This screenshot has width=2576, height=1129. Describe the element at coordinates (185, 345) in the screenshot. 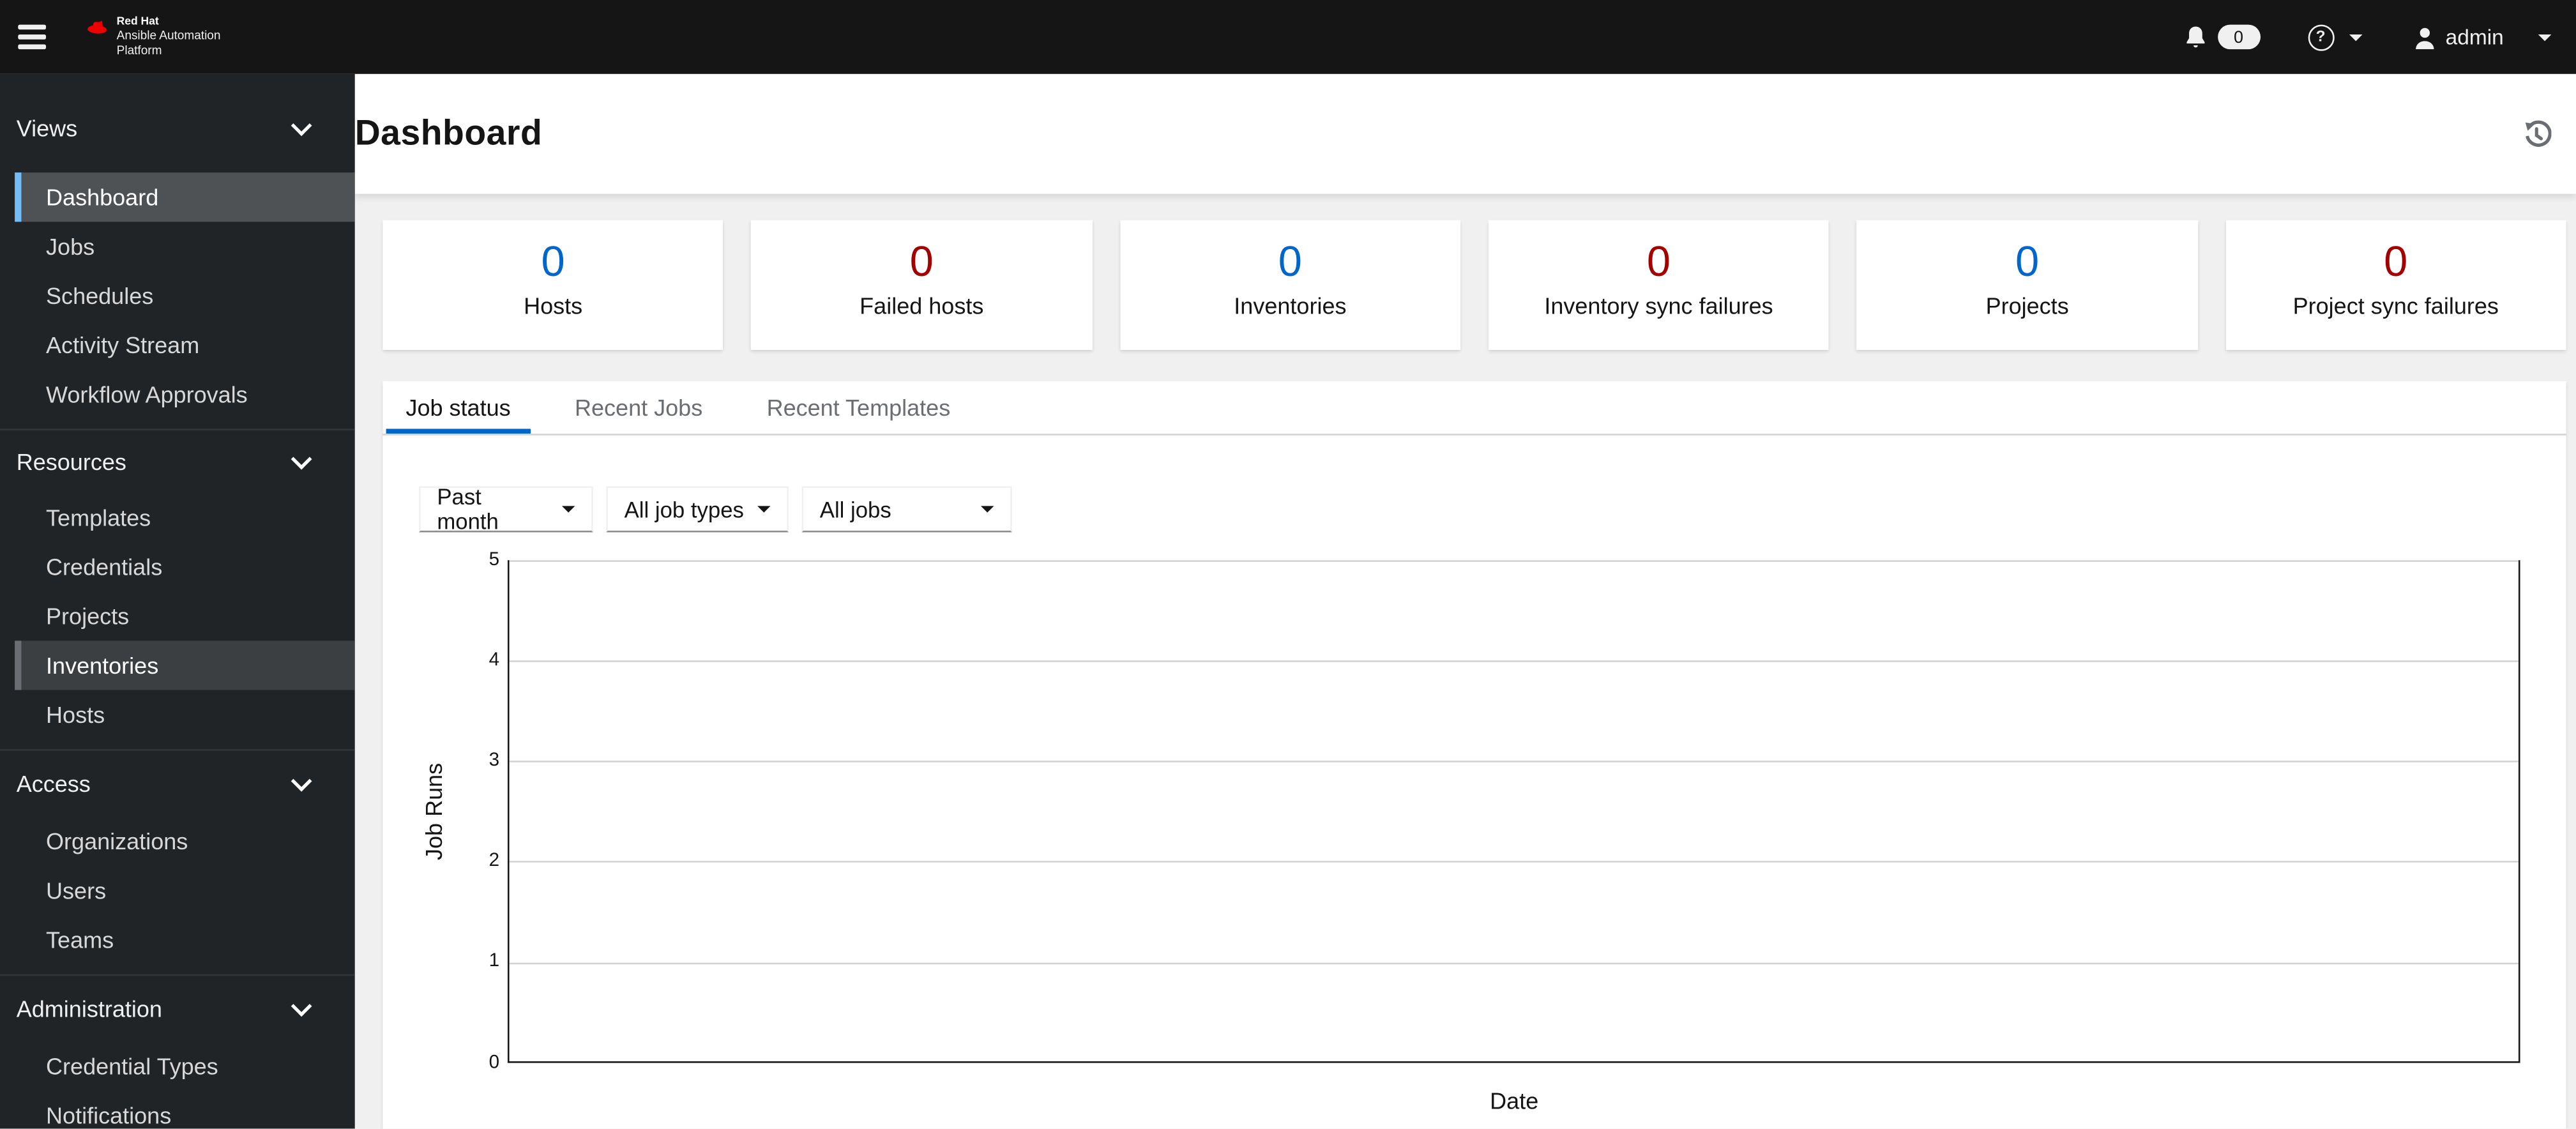

I see `sidebar-item-activity-stream: Activity Stream` at that location.